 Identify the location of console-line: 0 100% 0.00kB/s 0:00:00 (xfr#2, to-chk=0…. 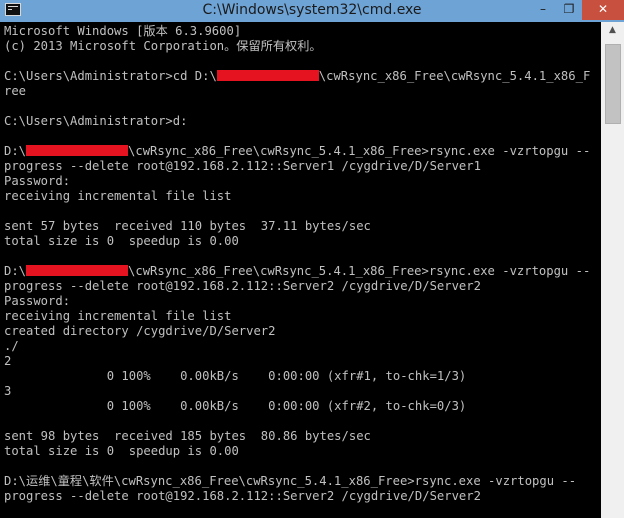
(235, 406).